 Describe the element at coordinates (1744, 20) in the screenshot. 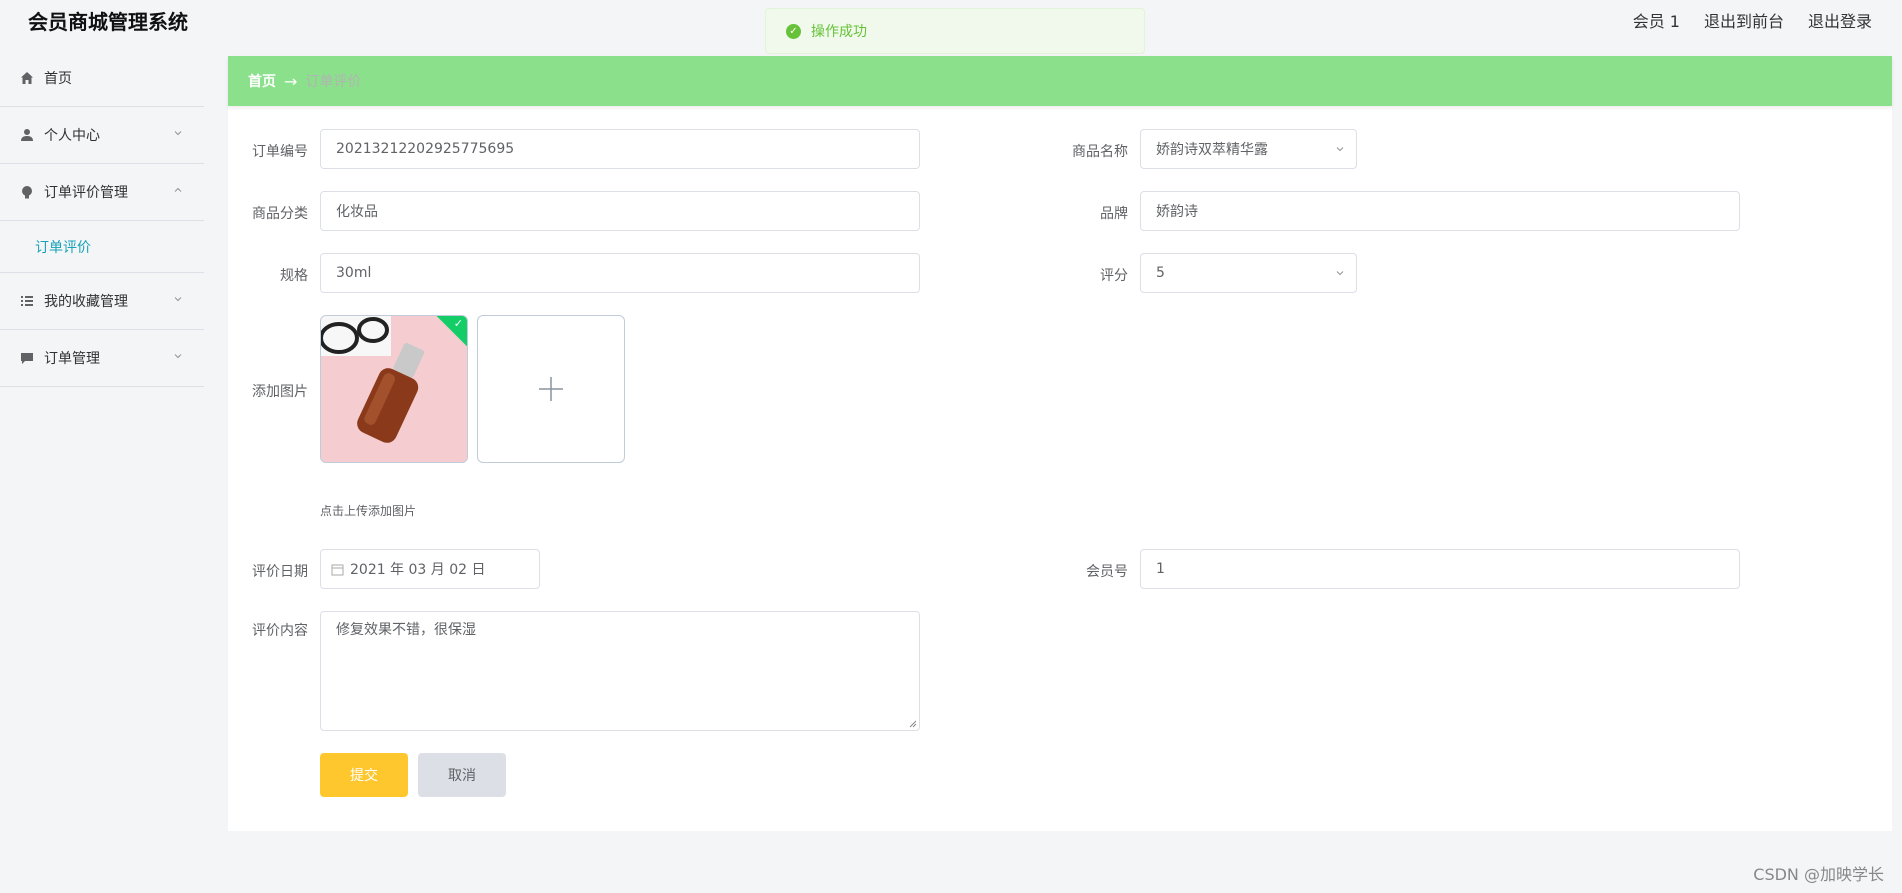

I see `back-to-front-link: 退出到前台` at that location.